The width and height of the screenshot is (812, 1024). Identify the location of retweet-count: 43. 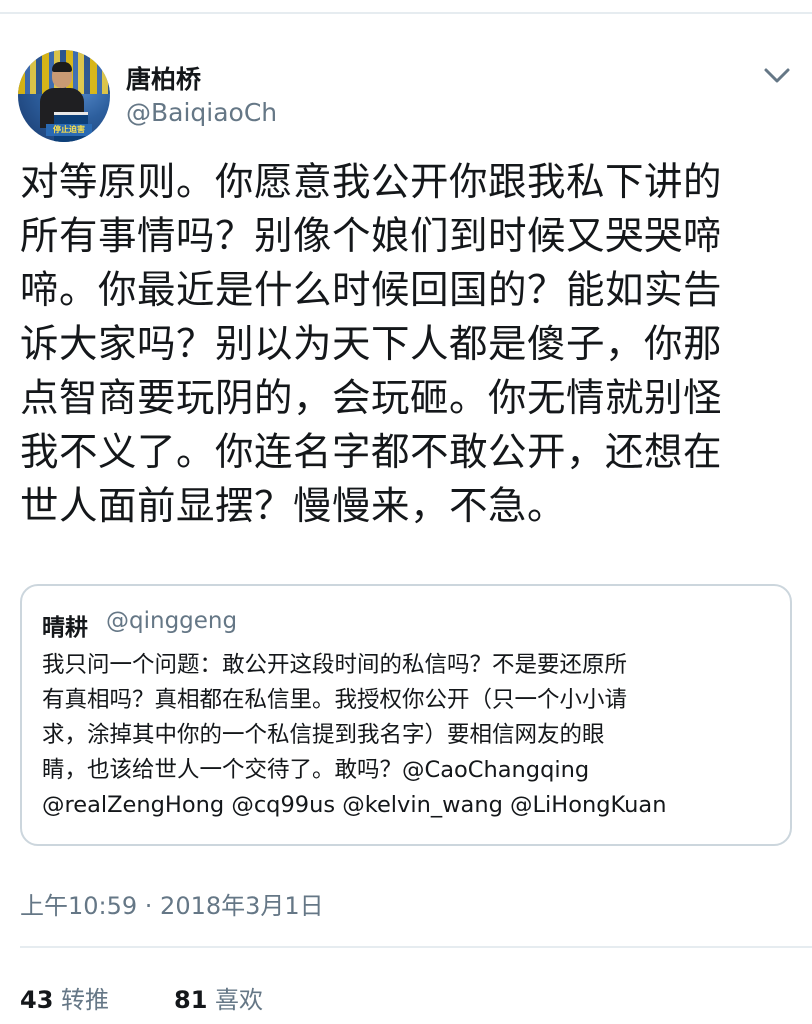
(37, 1000).